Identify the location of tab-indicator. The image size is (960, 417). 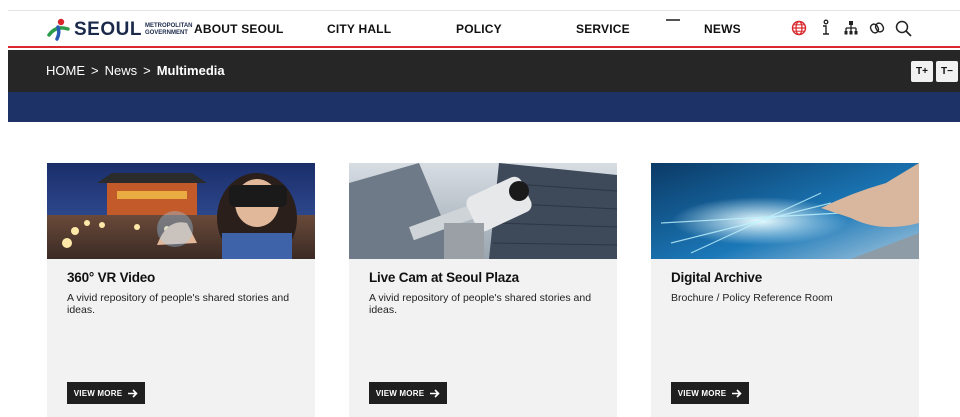
(673, 20).